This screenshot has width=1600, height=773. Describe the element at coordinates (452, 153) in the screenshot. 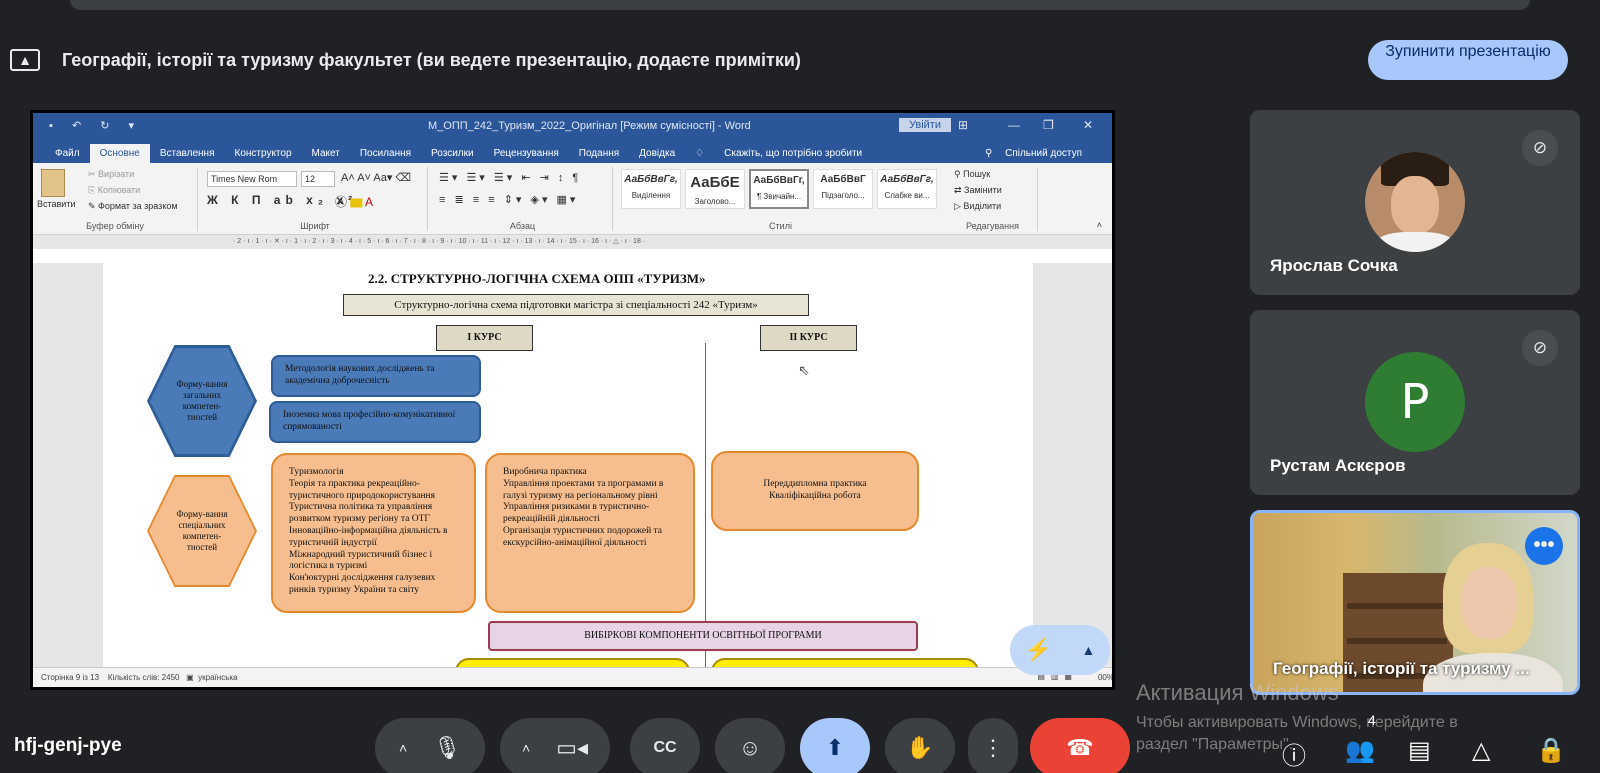

I see `tab-mailings: Розсилки` at that location.